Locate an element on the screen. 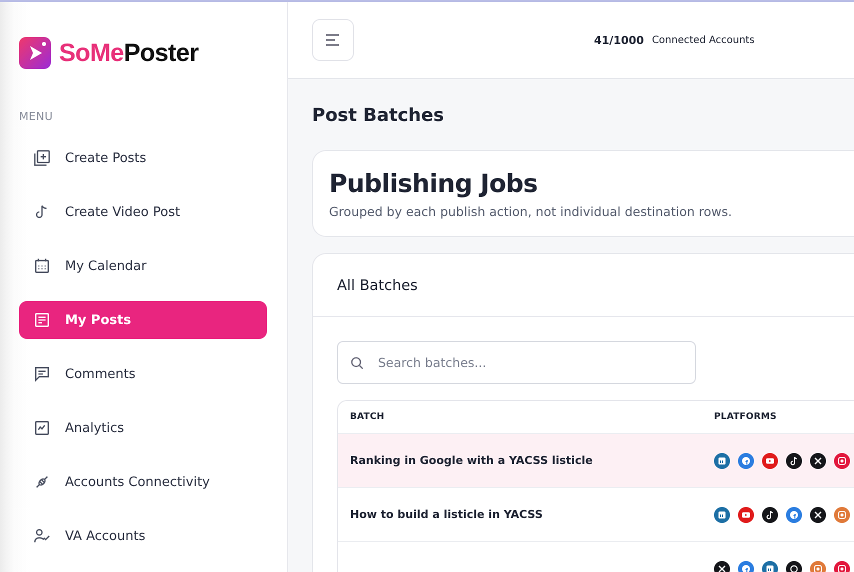 The image size is (854, 572). platform-pinterest-icon is located at coordinates (842, 460).